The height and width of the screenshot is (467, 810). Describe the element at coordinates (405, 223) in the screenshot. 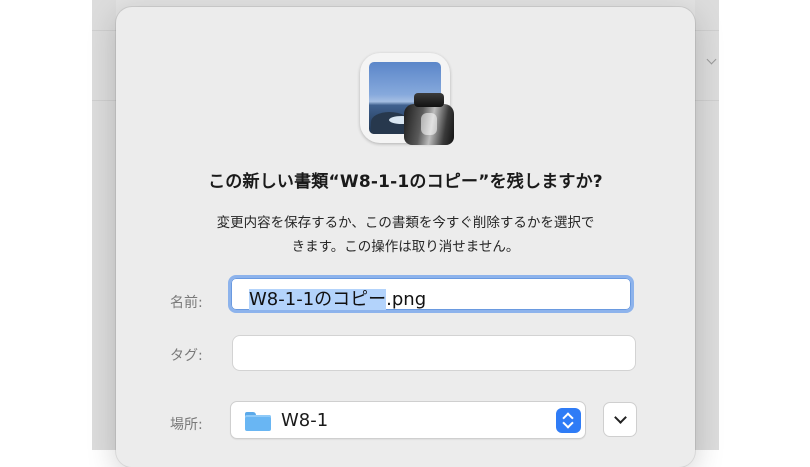

I see `message-line: 変更内容を保存するか、この書類を今すぐ削除するかを選択で` at that location.